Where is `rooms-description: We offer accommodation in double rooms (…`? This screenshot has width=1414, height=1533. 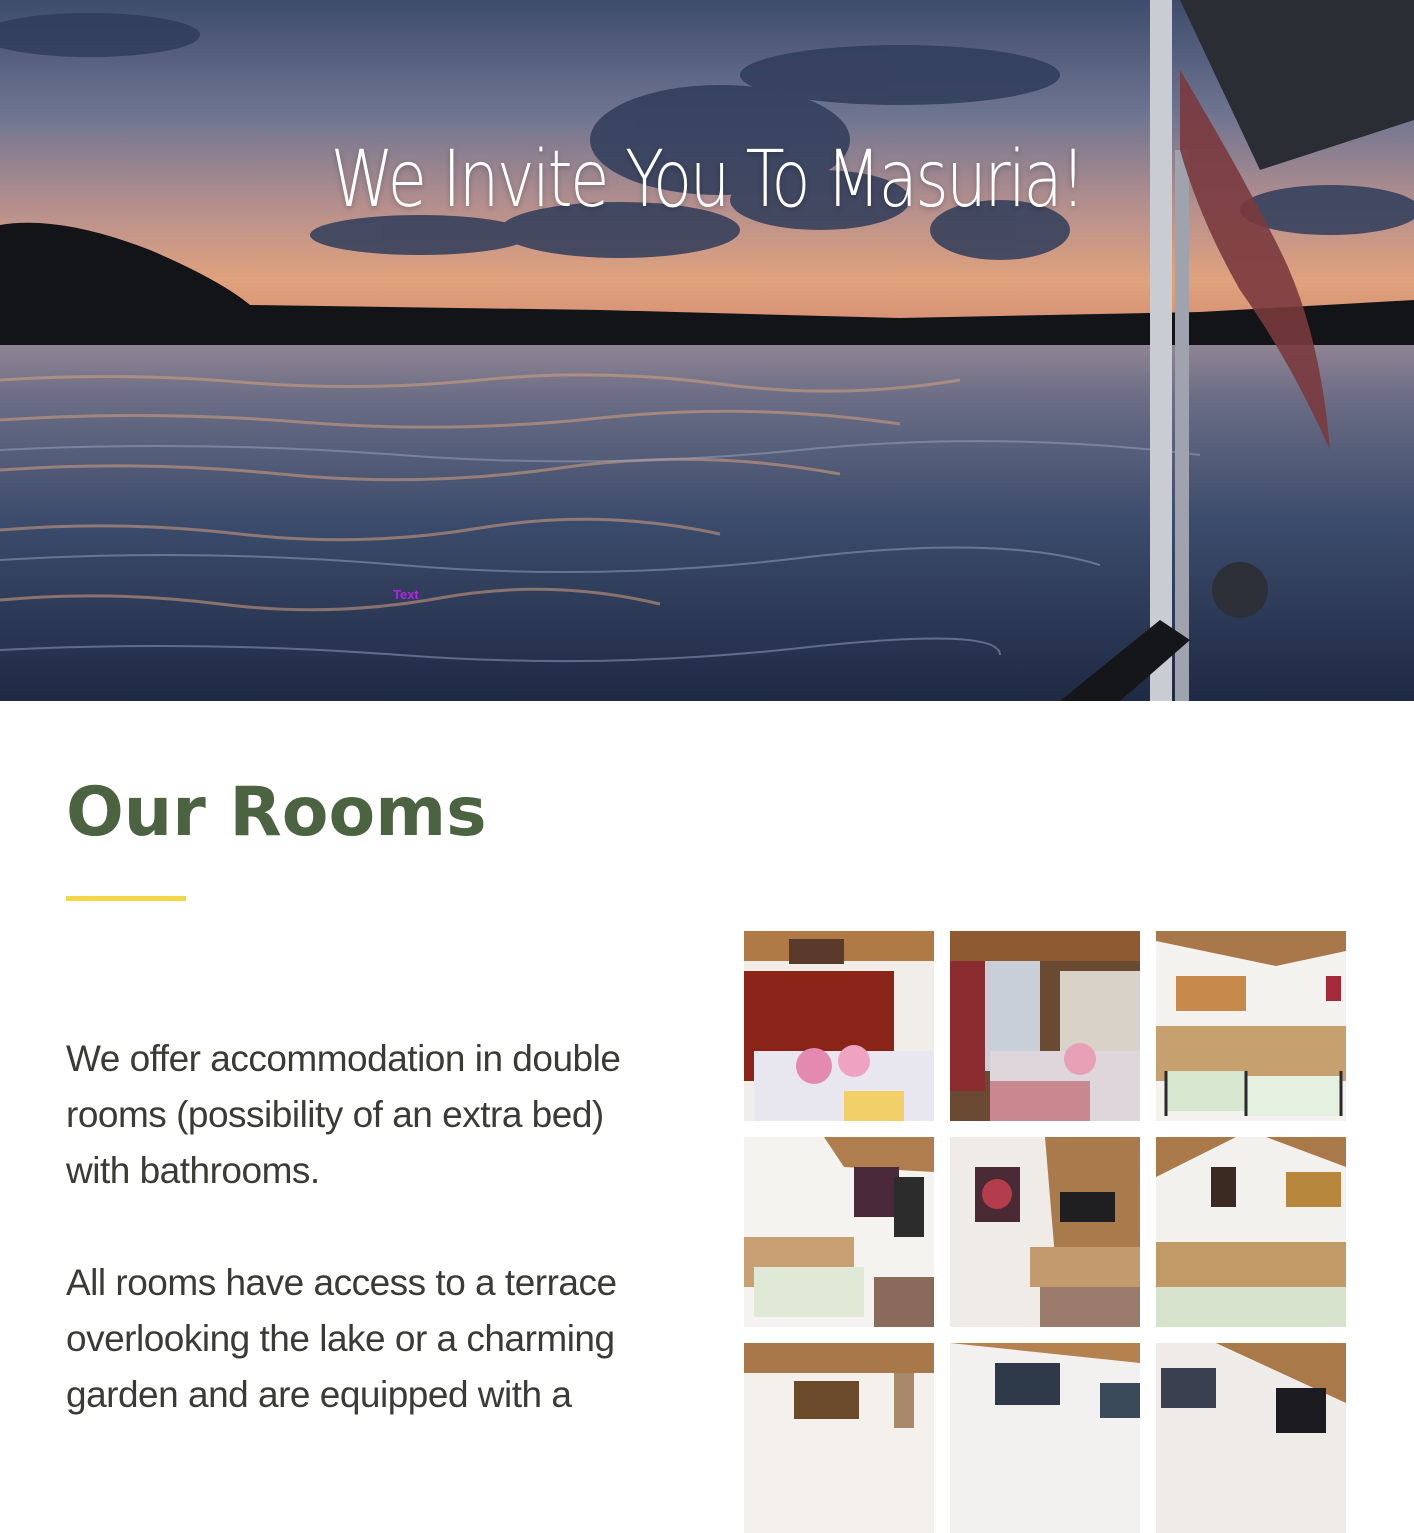
rooms-description: We offer accommodation in double rooms (… is located at coordinates (366, 1255).